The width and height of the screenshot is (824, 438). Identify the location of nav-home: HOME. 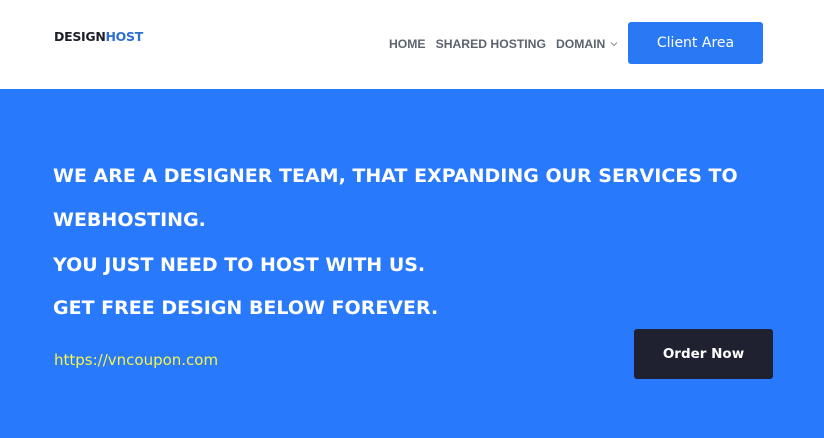
(407, 44).